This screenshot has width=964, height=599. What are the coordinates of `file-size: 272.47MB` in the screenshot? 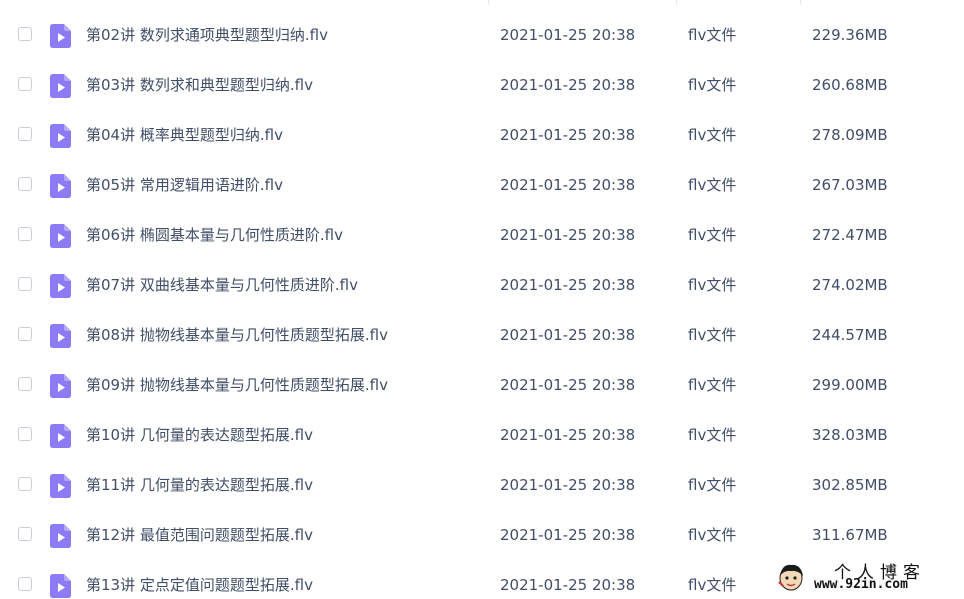 It's located at (850, 235).